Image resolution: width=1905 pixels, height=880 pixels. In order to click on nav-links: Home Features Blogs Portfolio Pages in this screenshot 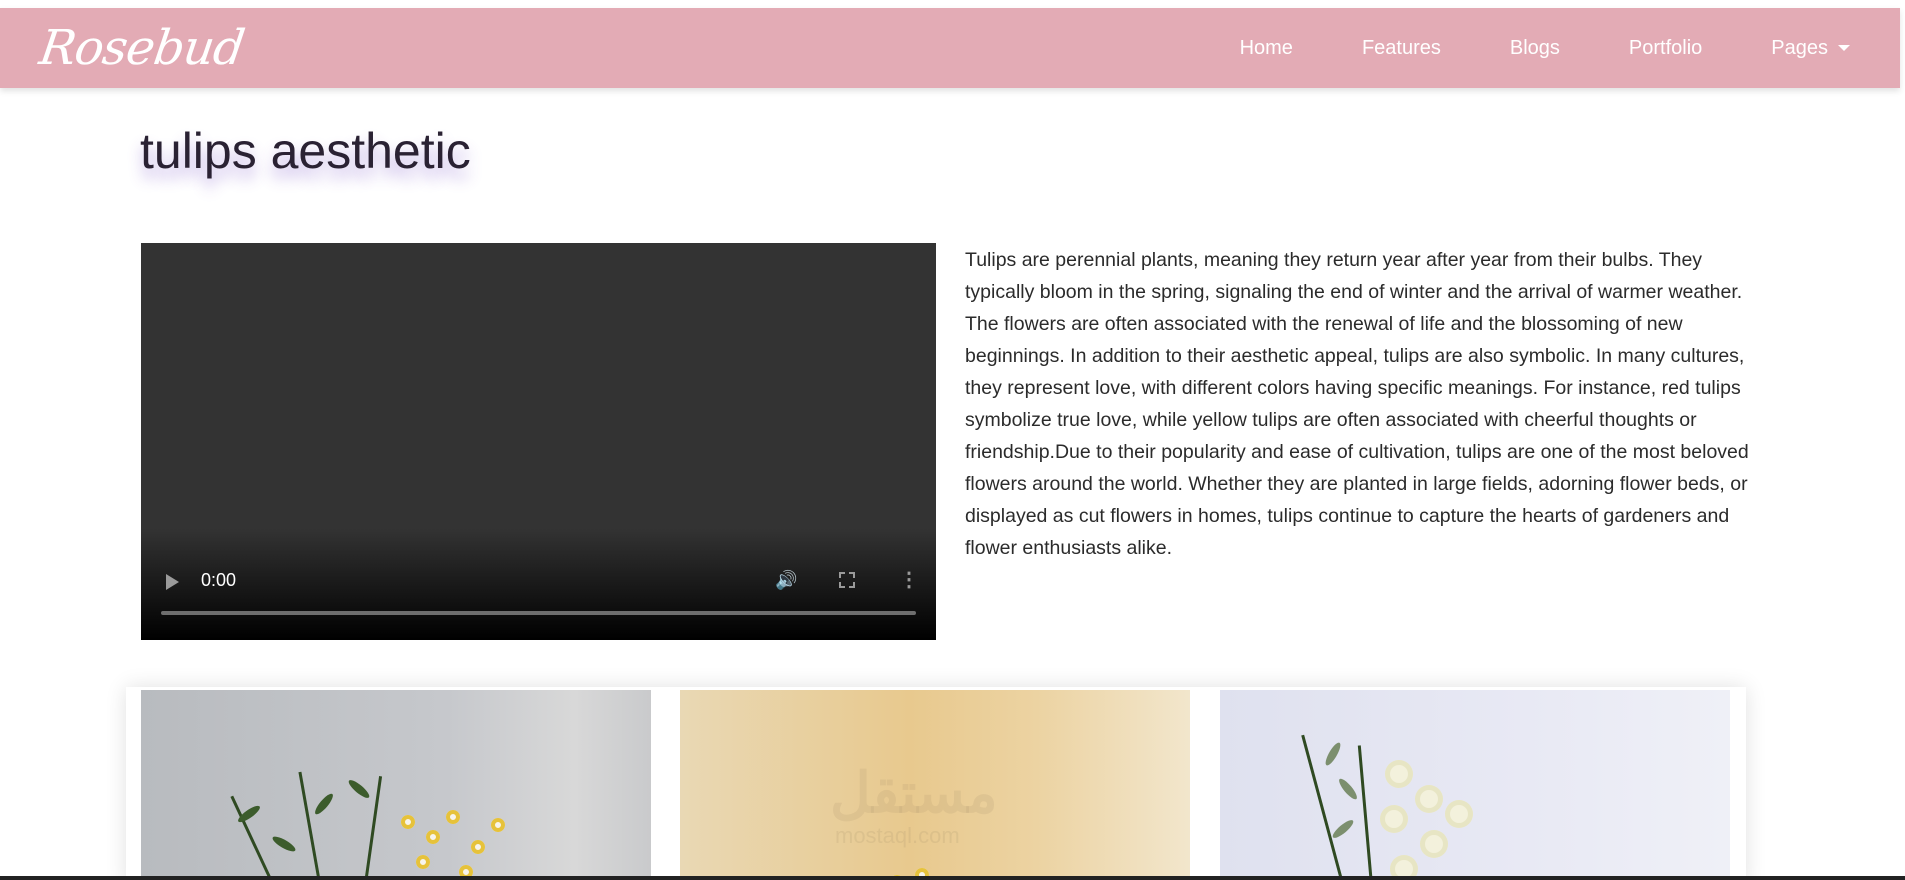, I will do `click(1510, 48)`.